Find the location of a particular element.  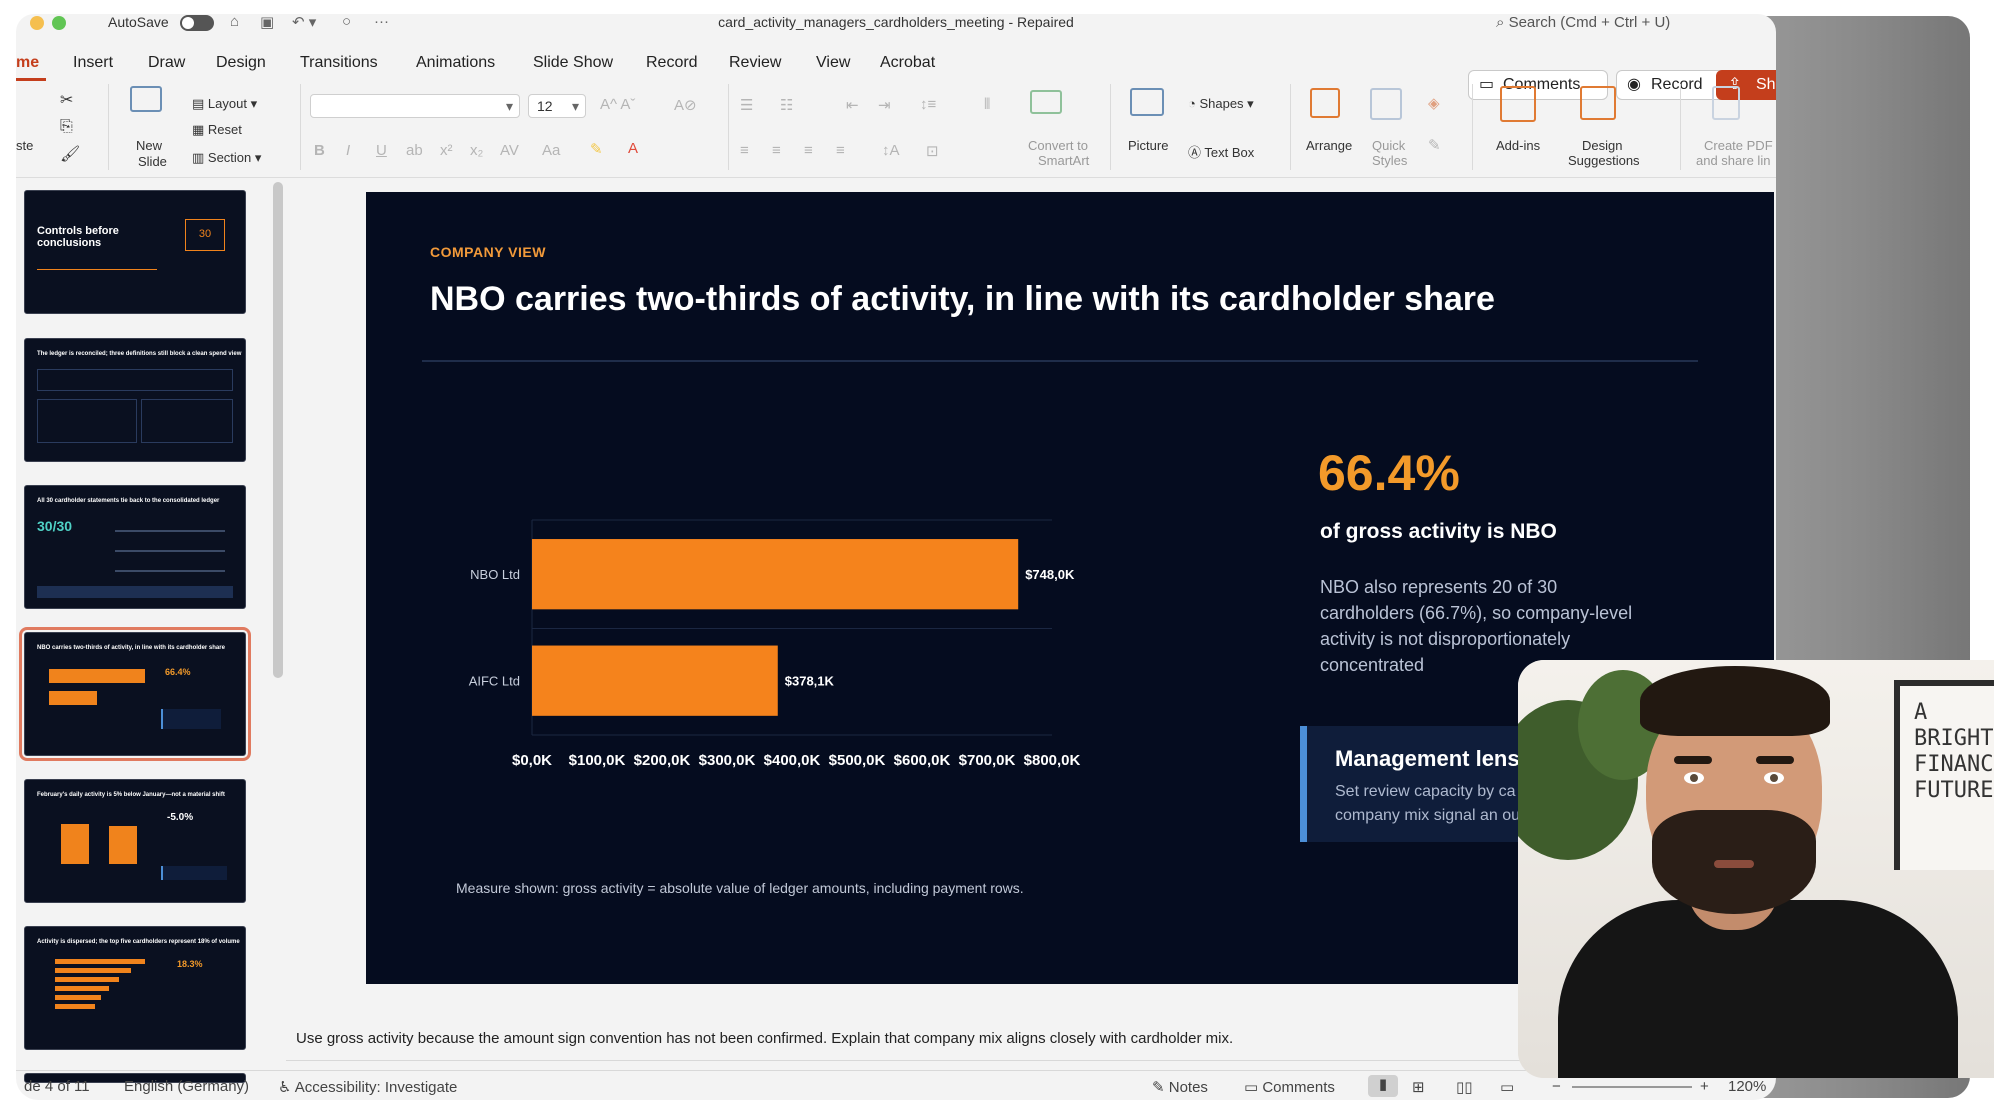

new-slide-icon is located at coordinates (146, 99).